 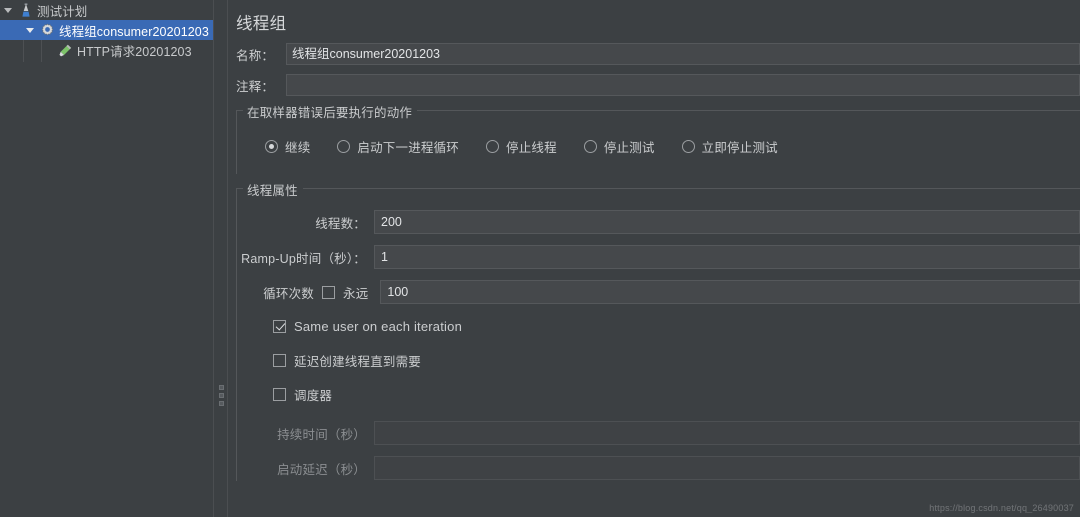 I want to click on comment-label: 注释：, so click(x=255, y=86).